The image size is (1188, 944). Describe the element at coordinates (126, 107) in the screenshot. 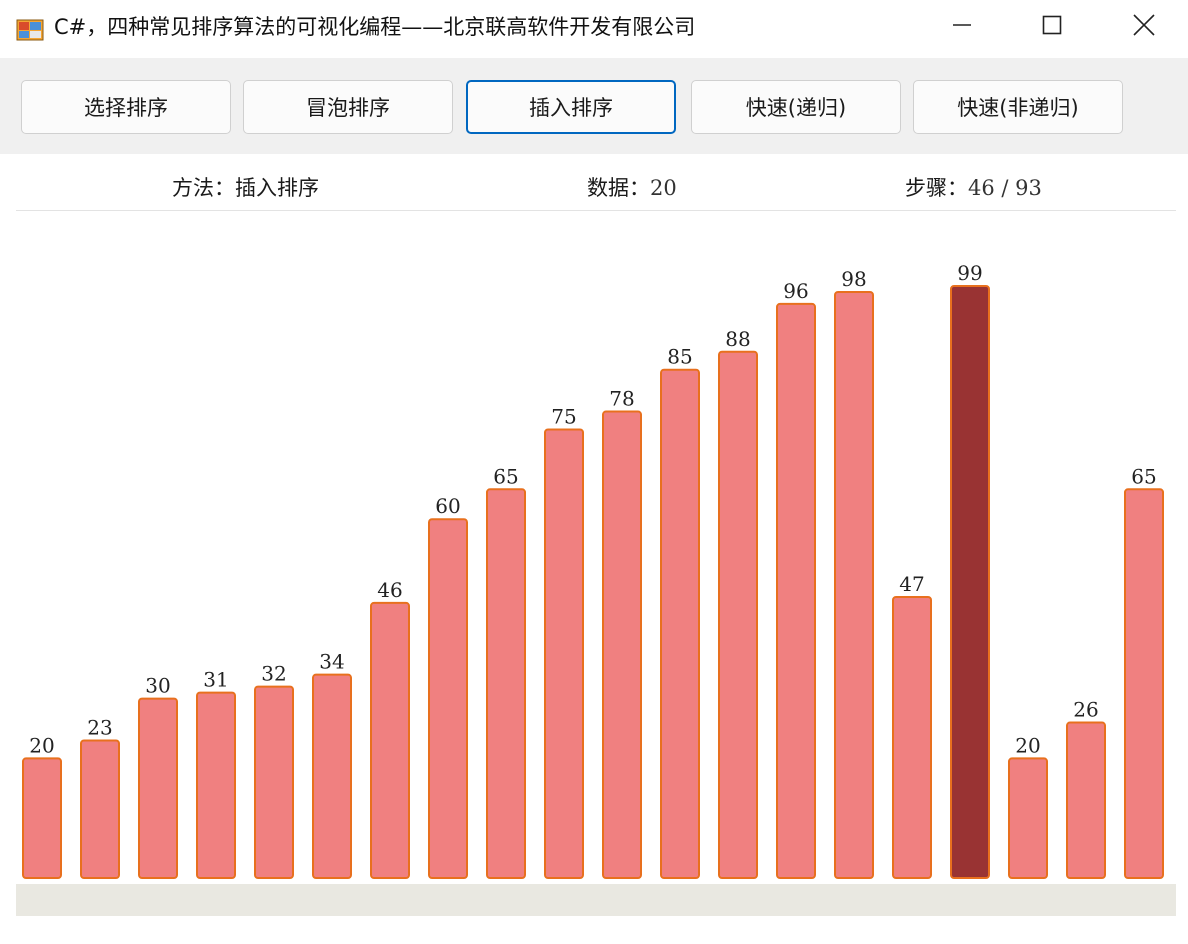

I see `selection-sort-button: 选择排序` at that location.